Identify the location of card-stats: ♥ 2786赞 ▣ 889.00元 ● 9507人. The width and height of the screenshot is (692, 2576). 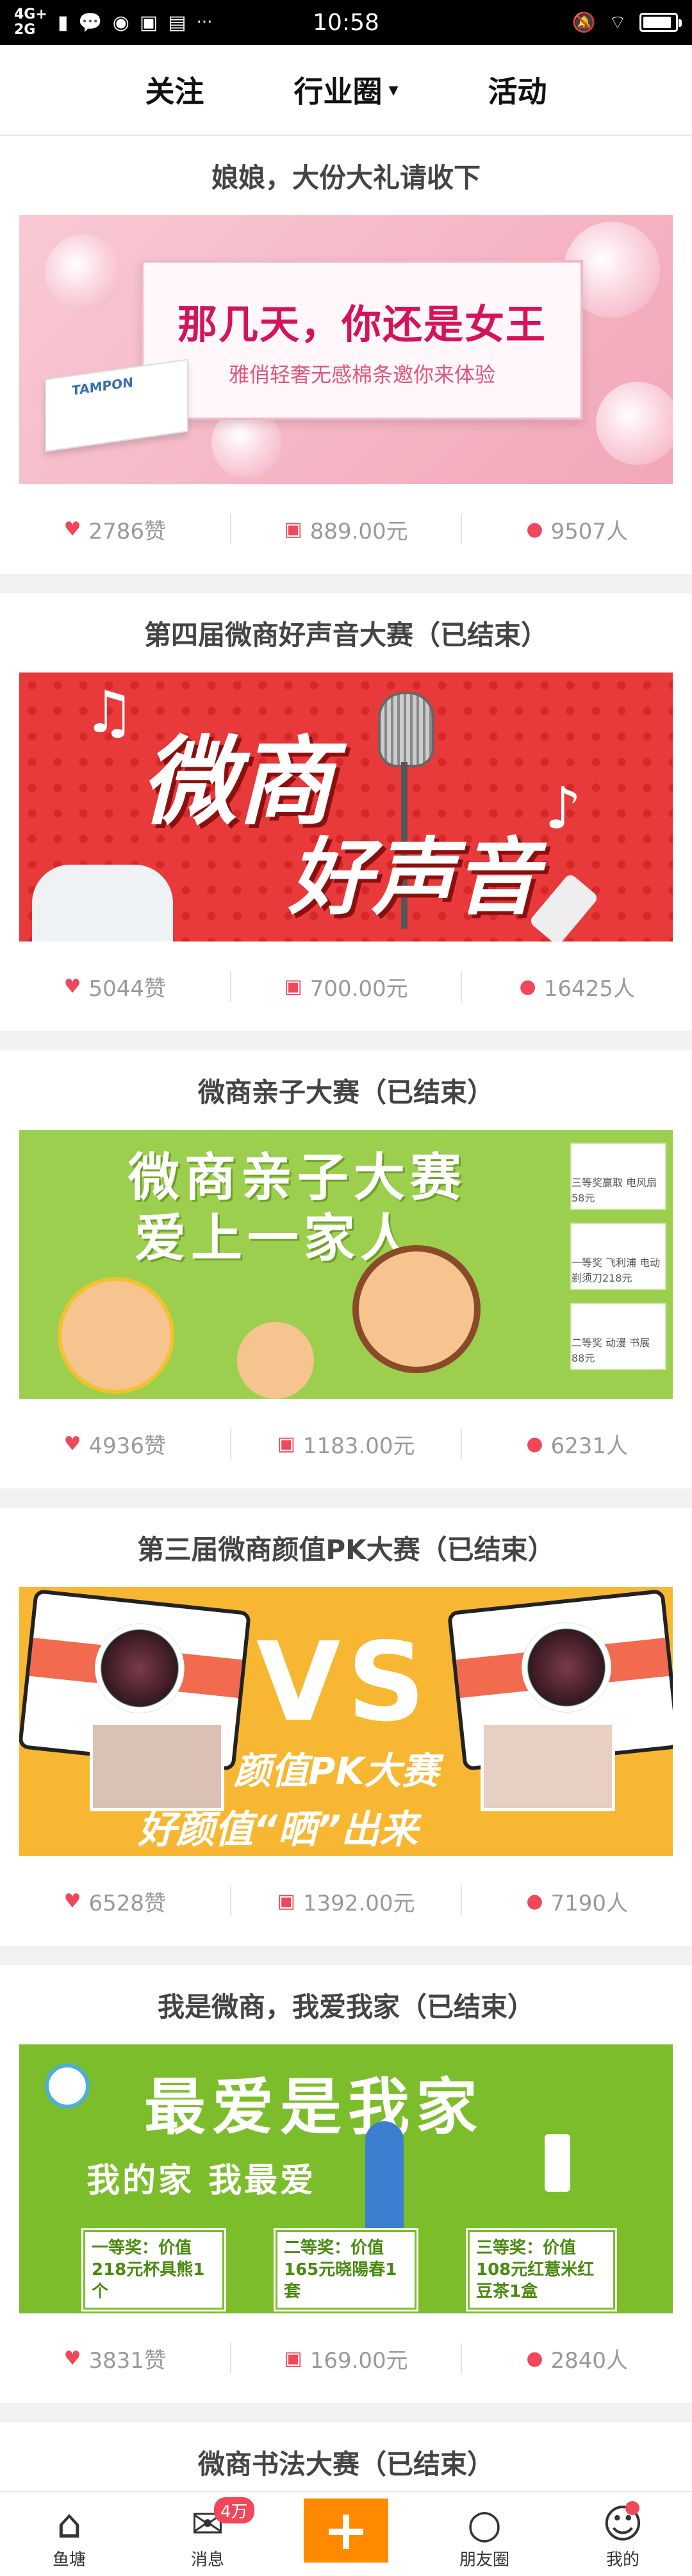
(346, 529).